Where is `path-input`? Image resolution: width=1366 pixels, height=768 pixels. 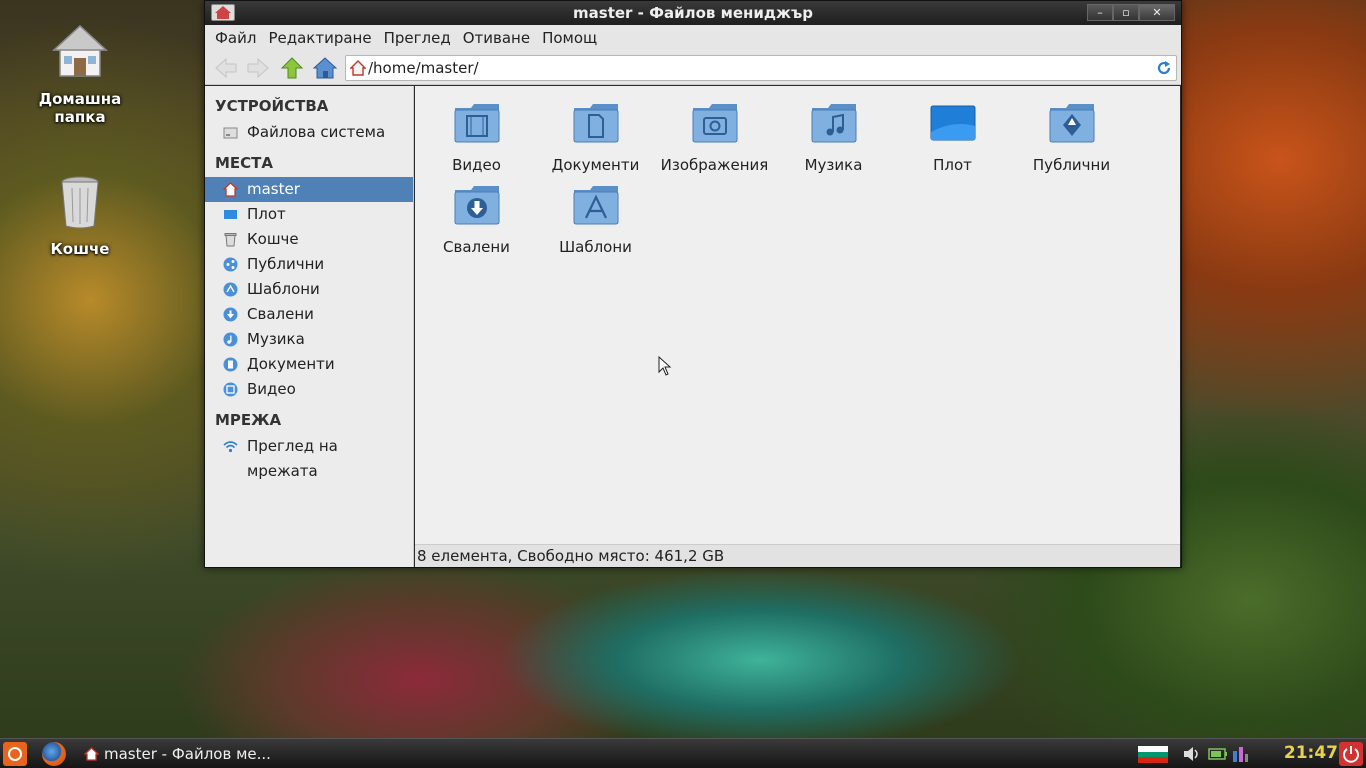
path-input is located at coordinates (759, 68).